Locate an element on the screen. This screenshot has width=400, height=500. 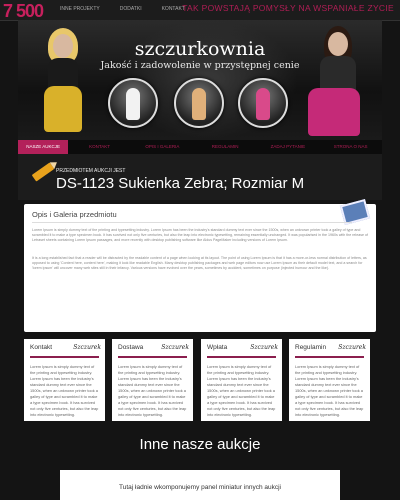
nav-item-about: STRONA O NAS is located at coordinates (350, 147).